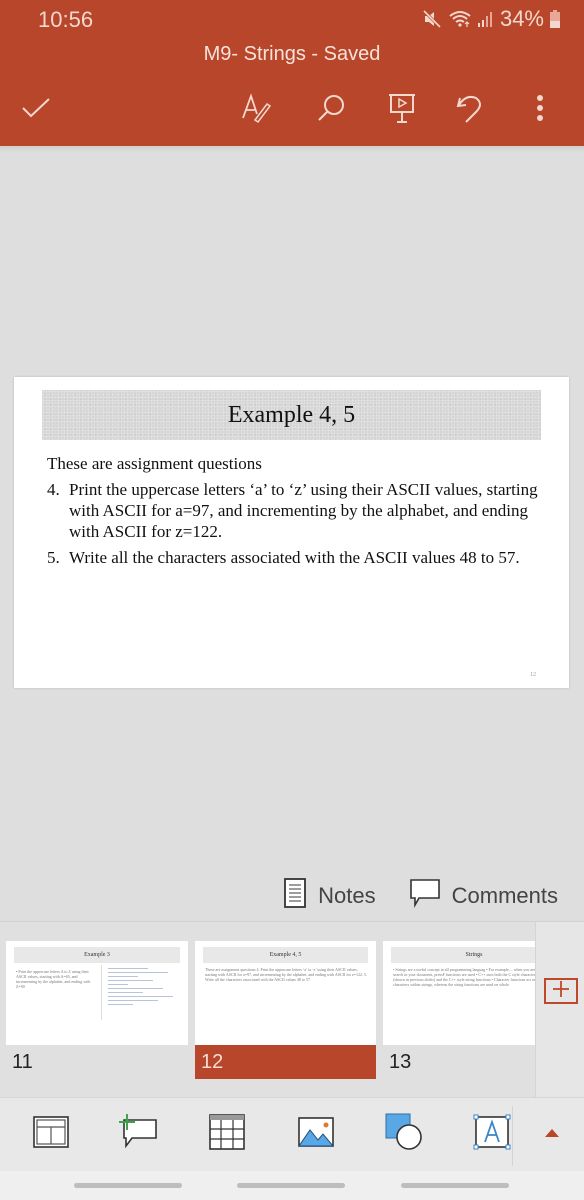  Describe the element at coordinates (295, 896) in the screenshot. I see `notes-icon` at that location.